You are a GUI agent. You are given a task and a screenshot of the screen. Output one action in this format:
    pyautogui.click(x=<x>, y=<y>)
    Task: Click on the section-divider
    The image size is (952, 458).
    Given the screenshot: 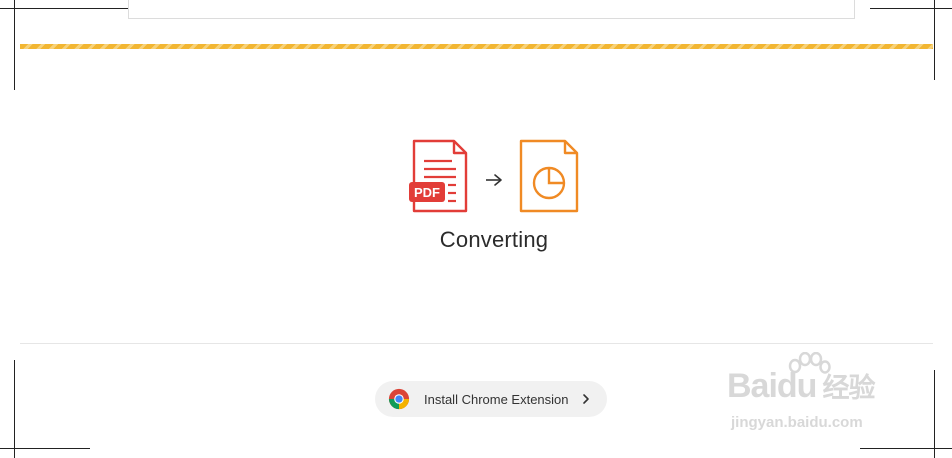 What is the action you would take?
    pyautogui.click(x=476, y=343)
    